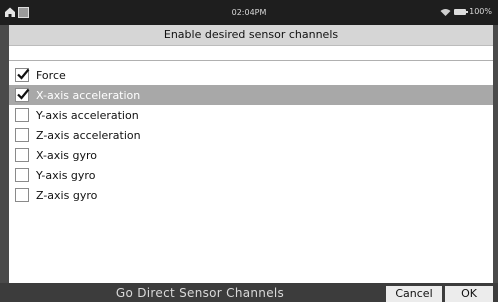 The width and height of the screenshot is (498, 302). Describe the element at coordinates (88, 95) in the screenshot. I see `channel-label: X-axis acceleration` at that location.